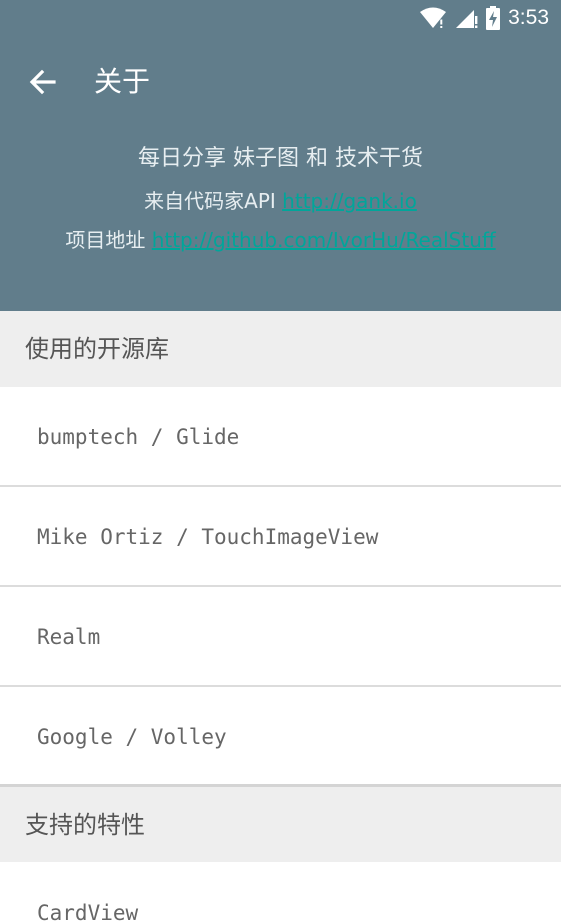 Image resolution: width=561 pixels, height=923 pixels. Describe the element at coordinates (528, 17) in the screenshot. I see `status-time: 3:53` at that location.